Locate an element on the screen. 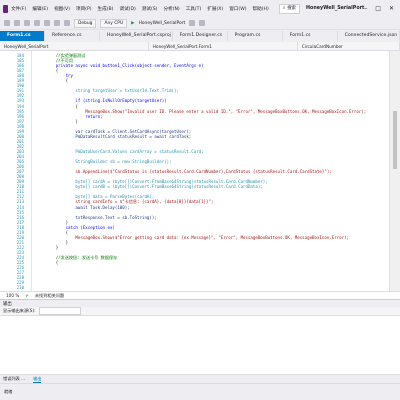 The image size is (400, 400). tab-form1-cs-2: Form1.cs is located at coordinates (310, 36).